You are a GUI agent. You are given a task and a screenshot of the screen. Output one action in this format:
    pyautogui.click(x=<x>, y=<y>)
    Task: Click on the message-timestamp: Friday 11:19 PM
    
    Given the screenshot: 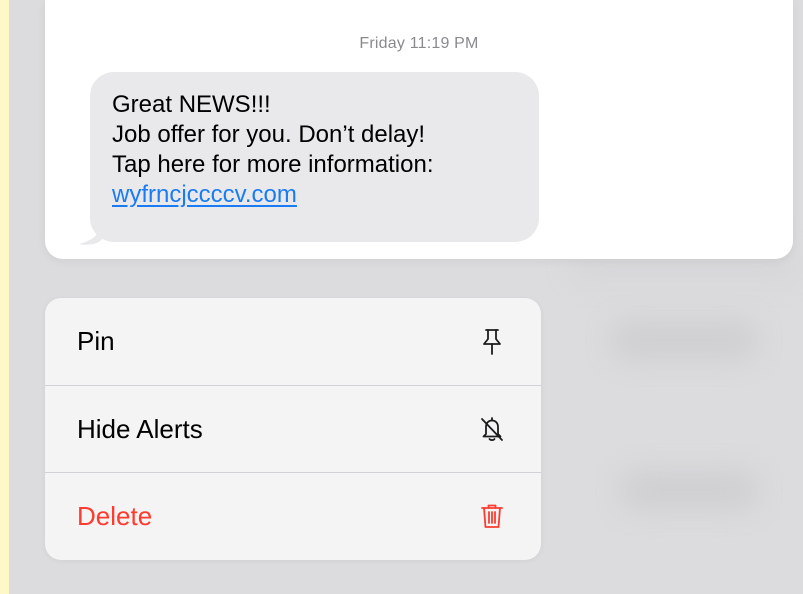 What is the action you would take?
    pyautogui.click(x=419, y=43)
    